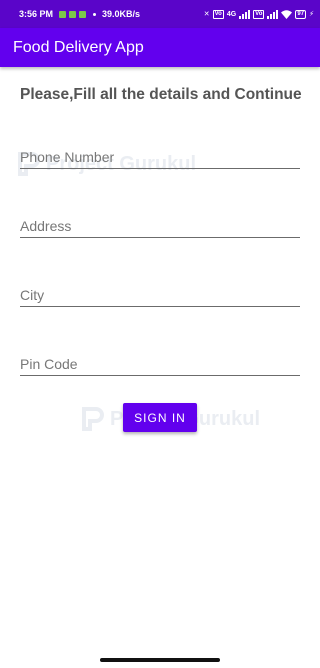 The image size is (320, 668). What do you see at coordinates (160, 417) in the screenshot?
I see `sign-in-button: SIGN IN` at bounding box center [160, 417].